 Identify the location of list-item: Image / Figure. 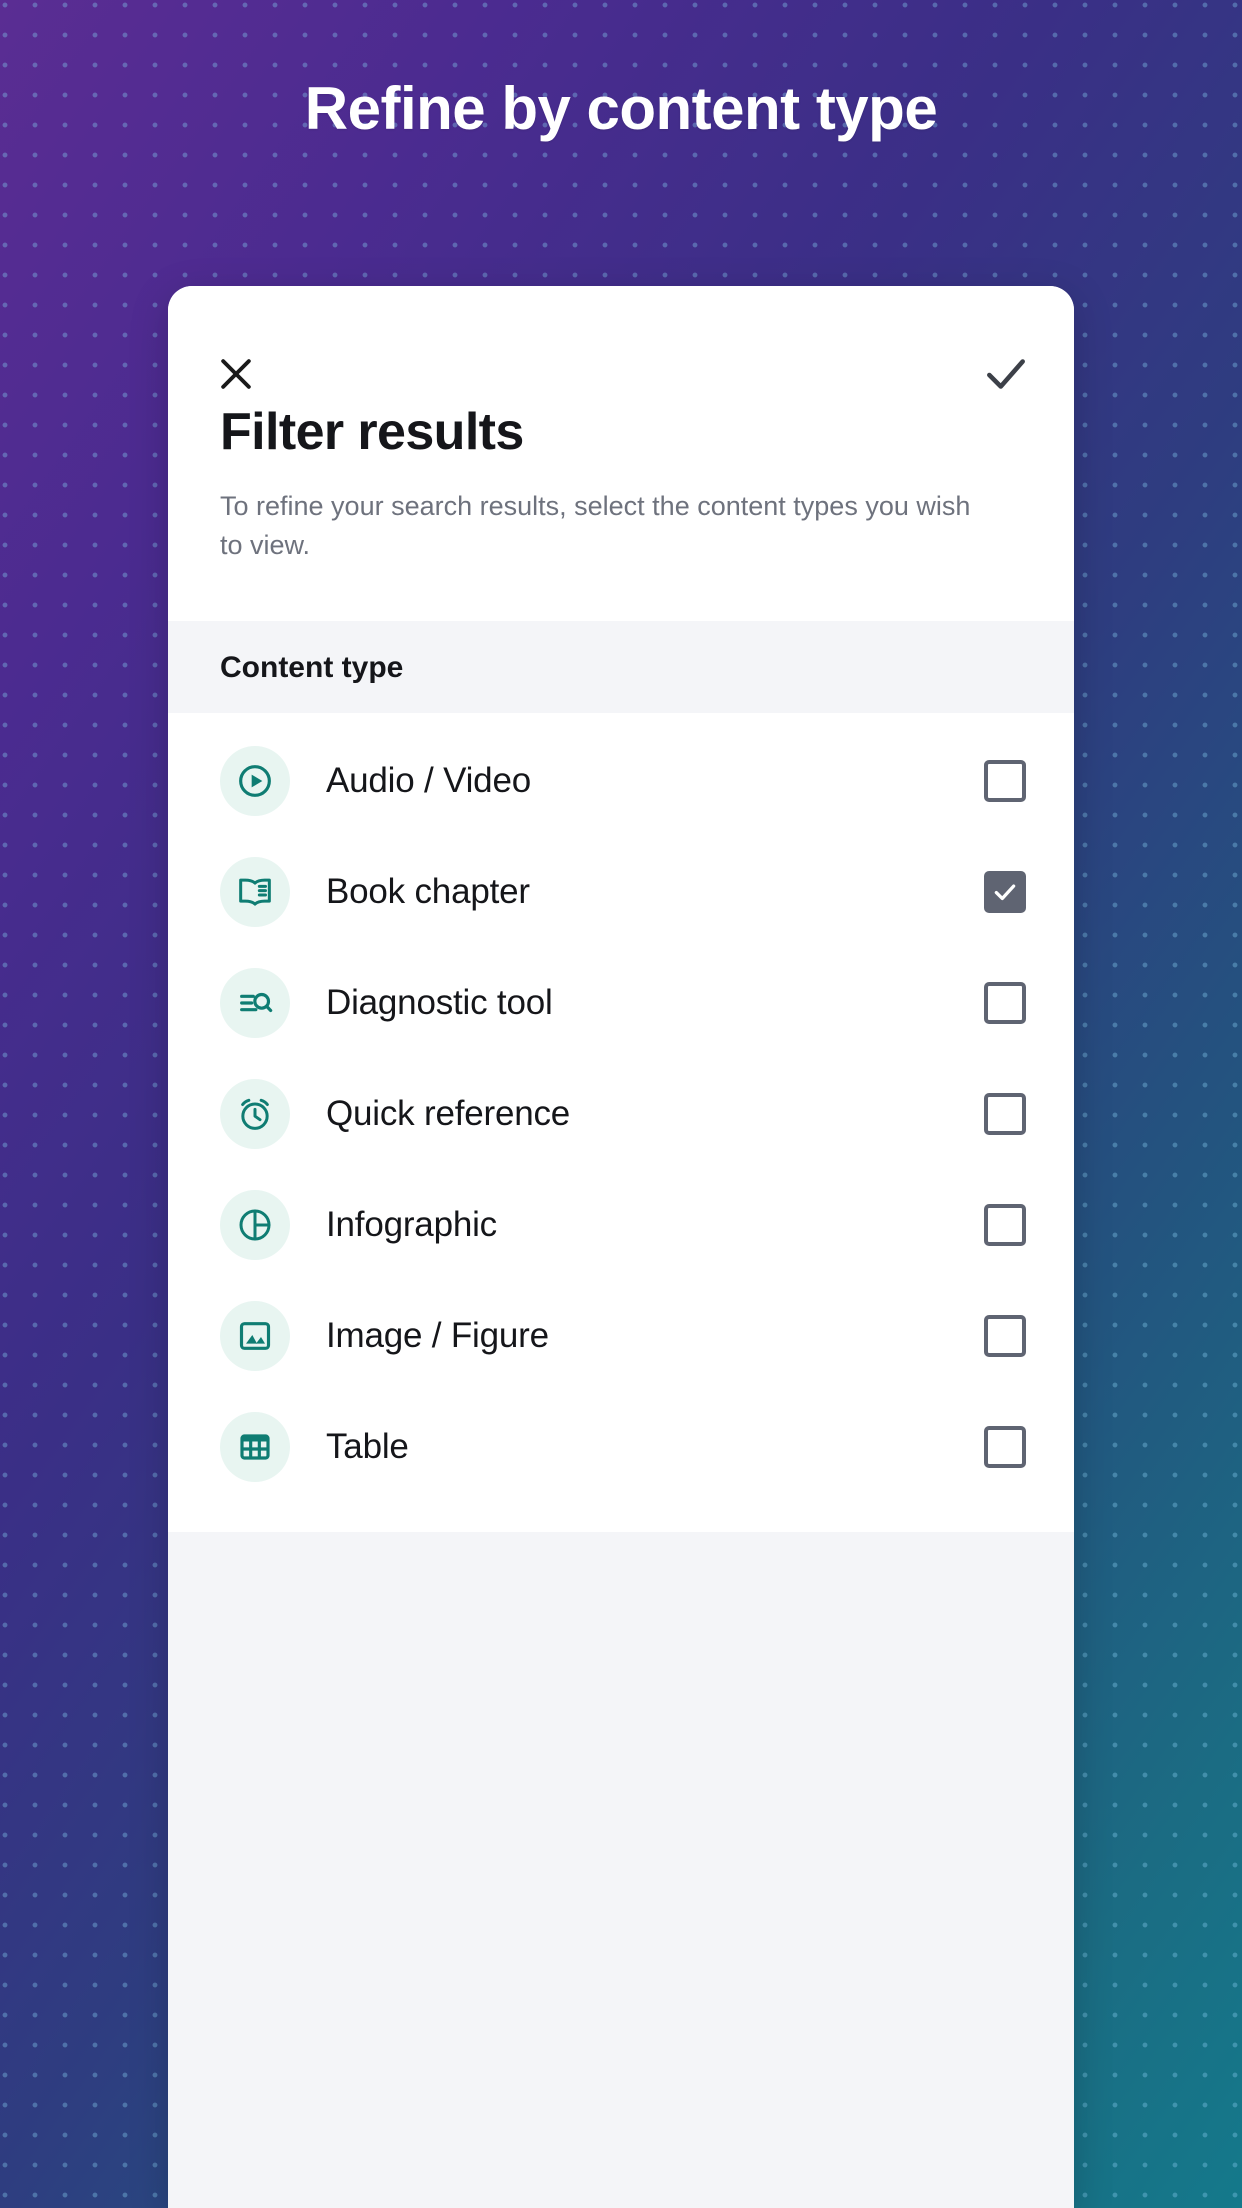
(621, 1335).